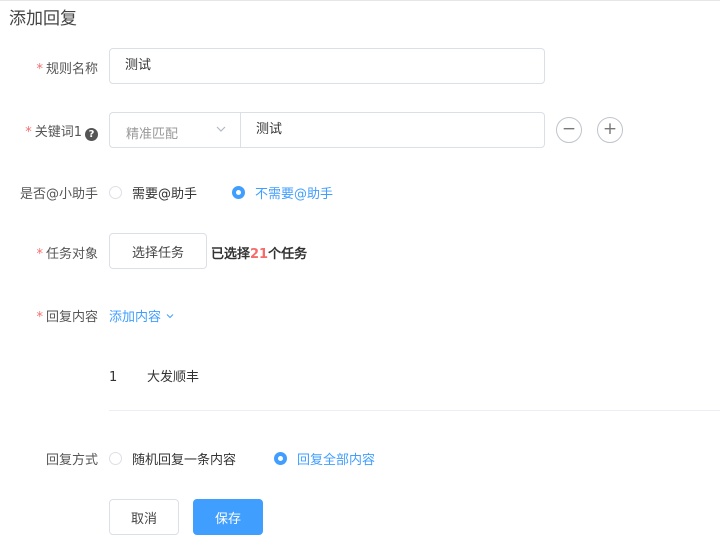  Describe the element at coordinates (113, 377) in the screenshot. I see `item-index: 1` at that location.